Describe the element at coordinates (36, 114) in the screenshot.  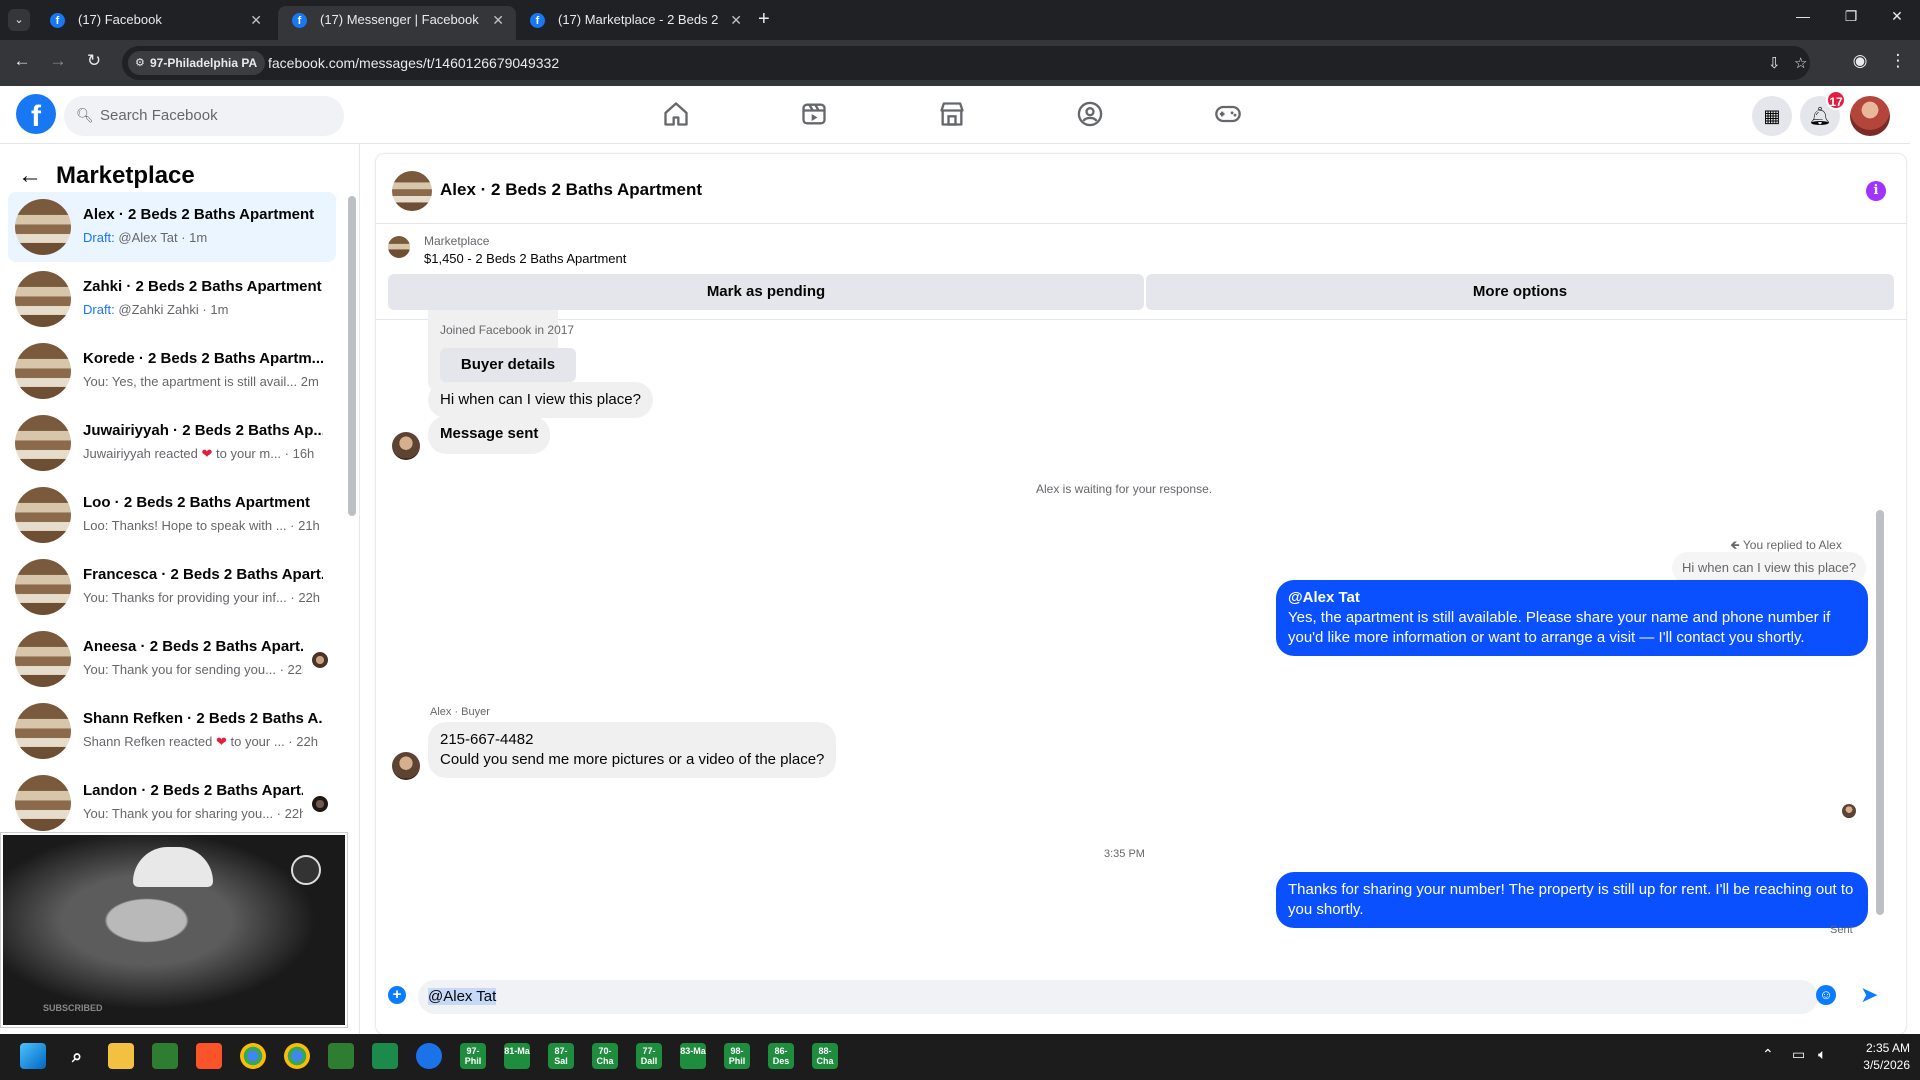
I see `facebook-logo-icon: f` at that location.